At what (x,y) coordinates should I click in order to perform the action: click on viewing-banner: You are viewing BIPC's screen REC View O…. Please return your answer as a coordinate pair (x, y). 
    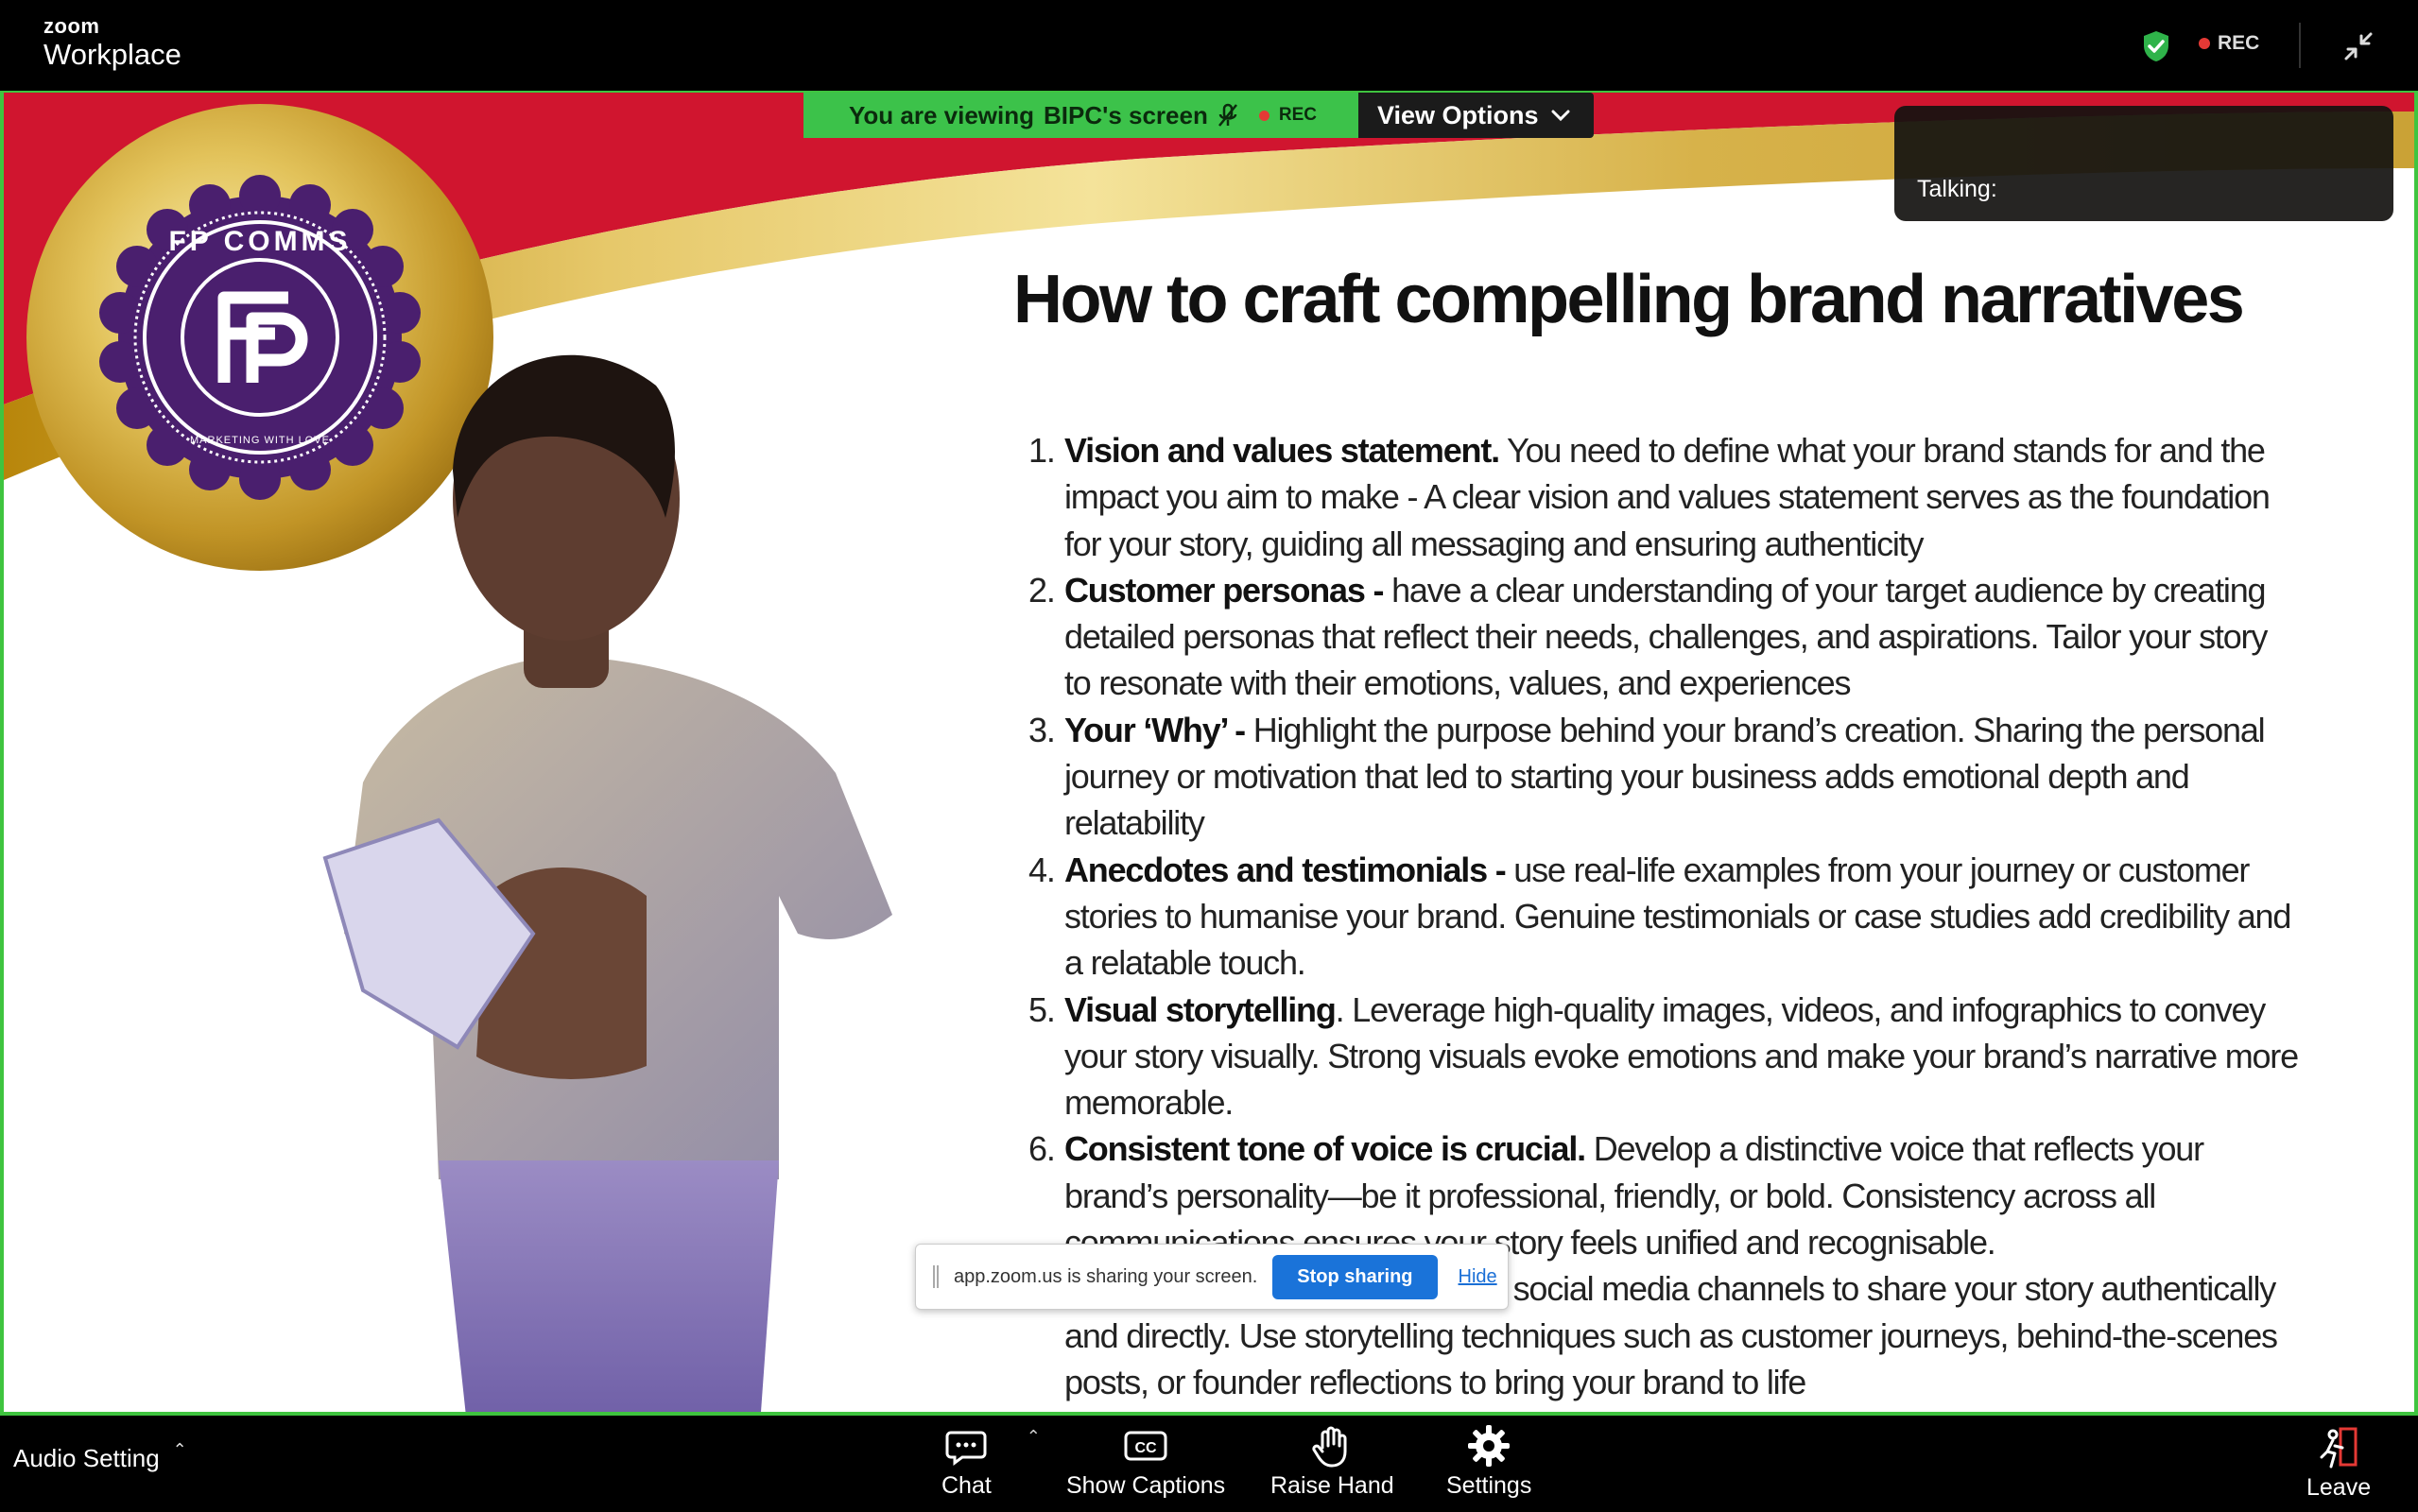
    Looking at the image, I should click on (1199, 115).